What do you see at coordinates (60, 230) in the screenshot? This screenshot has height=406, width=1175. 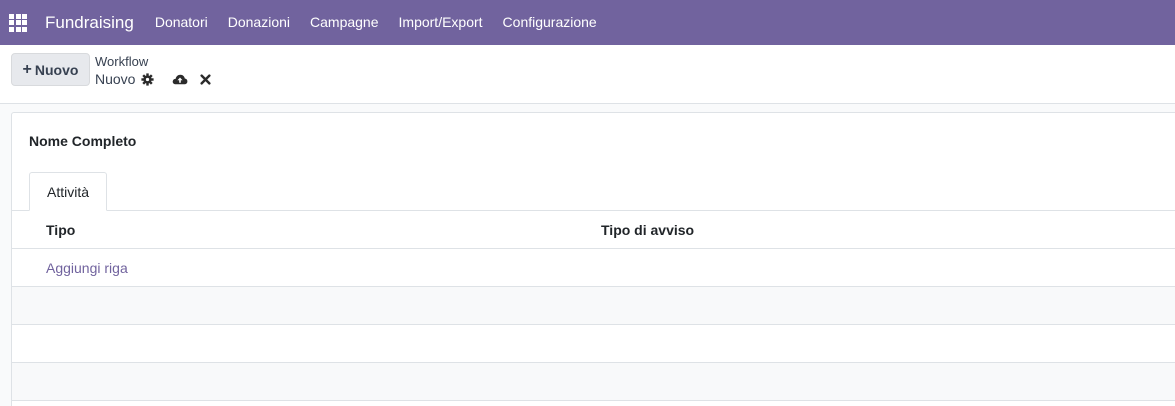 I see `column-header-tipo: Tipo` at bounding box center [60, 230].